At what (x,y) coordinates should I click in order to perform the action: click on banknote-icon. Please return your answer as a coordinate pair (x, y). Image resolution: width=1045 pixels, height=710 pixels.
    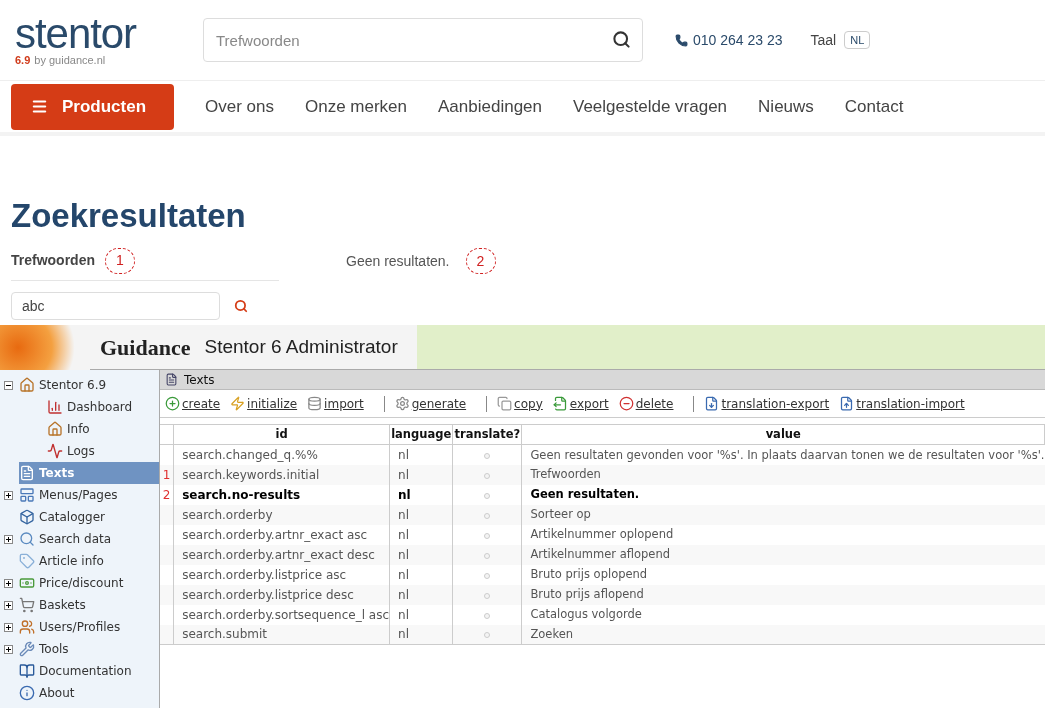
    Looking at the image, I should click on (27, 583).